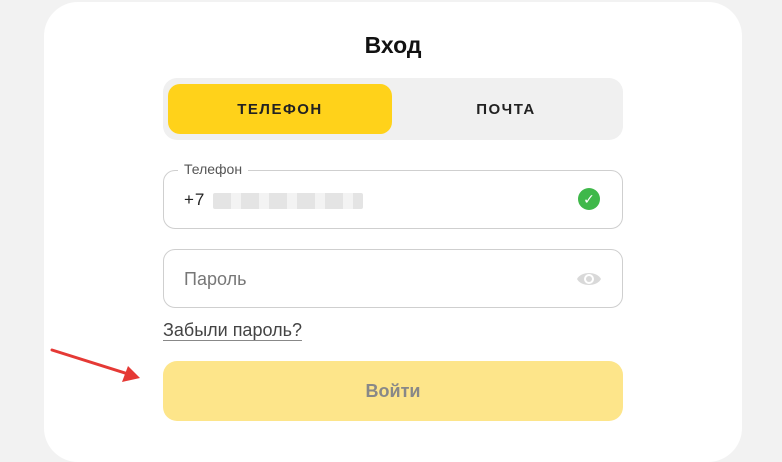 This screenshot has width=782, height=462. What do you see at coordinates (506, 109) in the screenshot?
I see `tab-email: ПОЧТА` at bounding box center [506, 109].